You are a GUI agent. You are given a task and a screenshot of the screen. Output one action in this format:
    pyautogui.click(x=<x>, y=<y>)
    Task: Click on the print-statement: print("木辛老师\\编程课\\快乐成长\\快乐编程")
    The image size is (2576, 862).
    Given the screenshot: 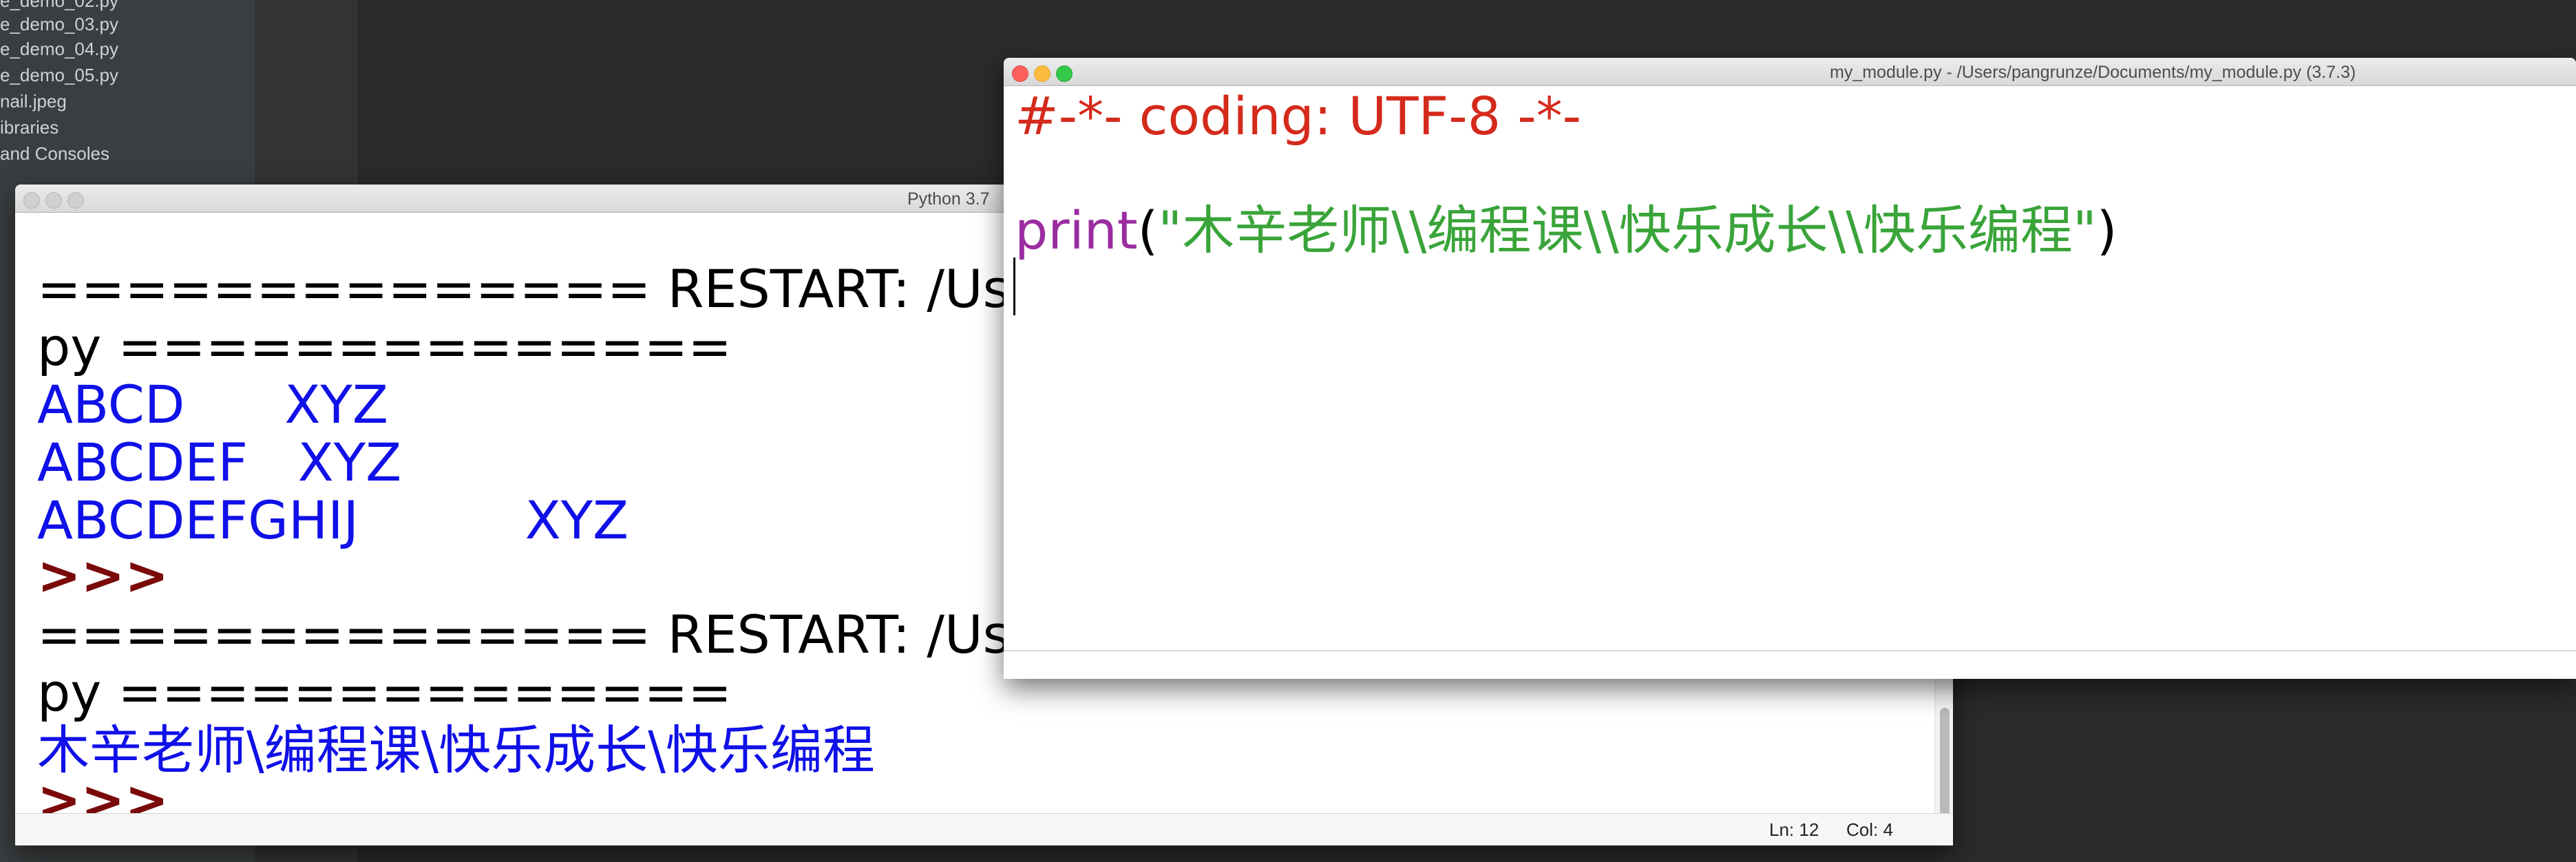 What is the action you would take?
    pyautogui.click(x=1566, y=231)
    